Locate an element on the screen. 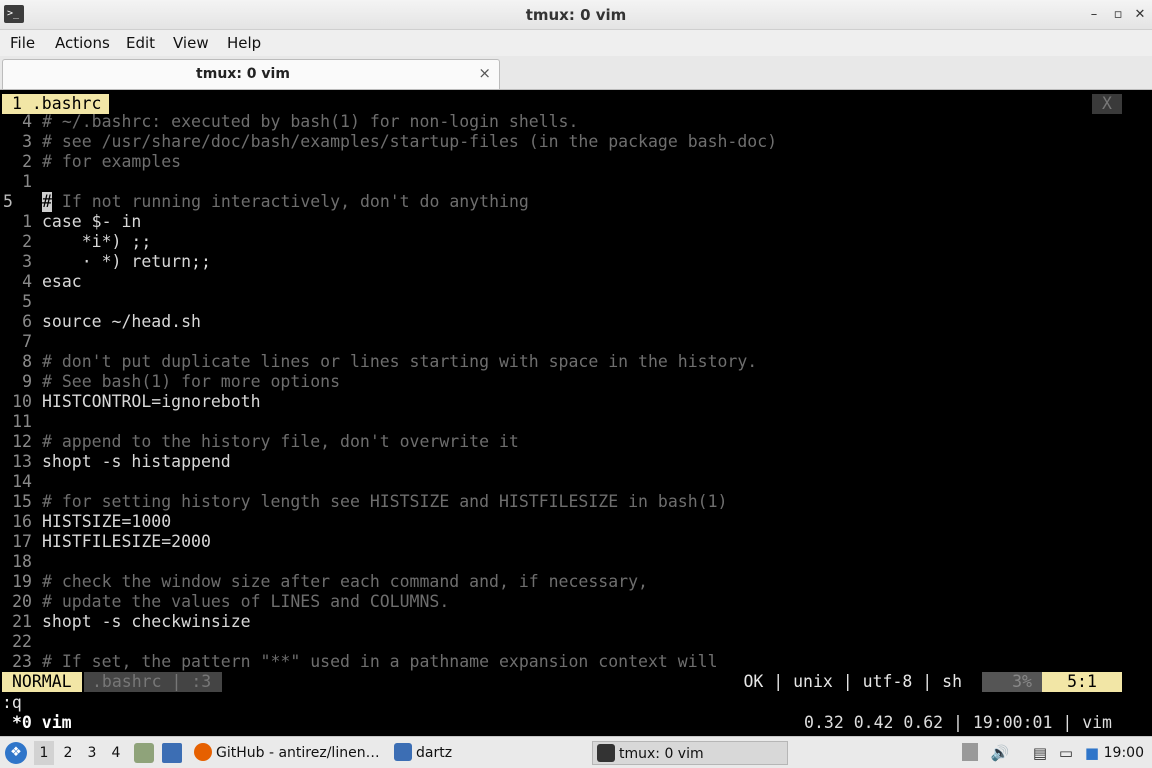 This screenshot has height=768, width=1152. line-number: 8 is located at coordinates (27, 361).